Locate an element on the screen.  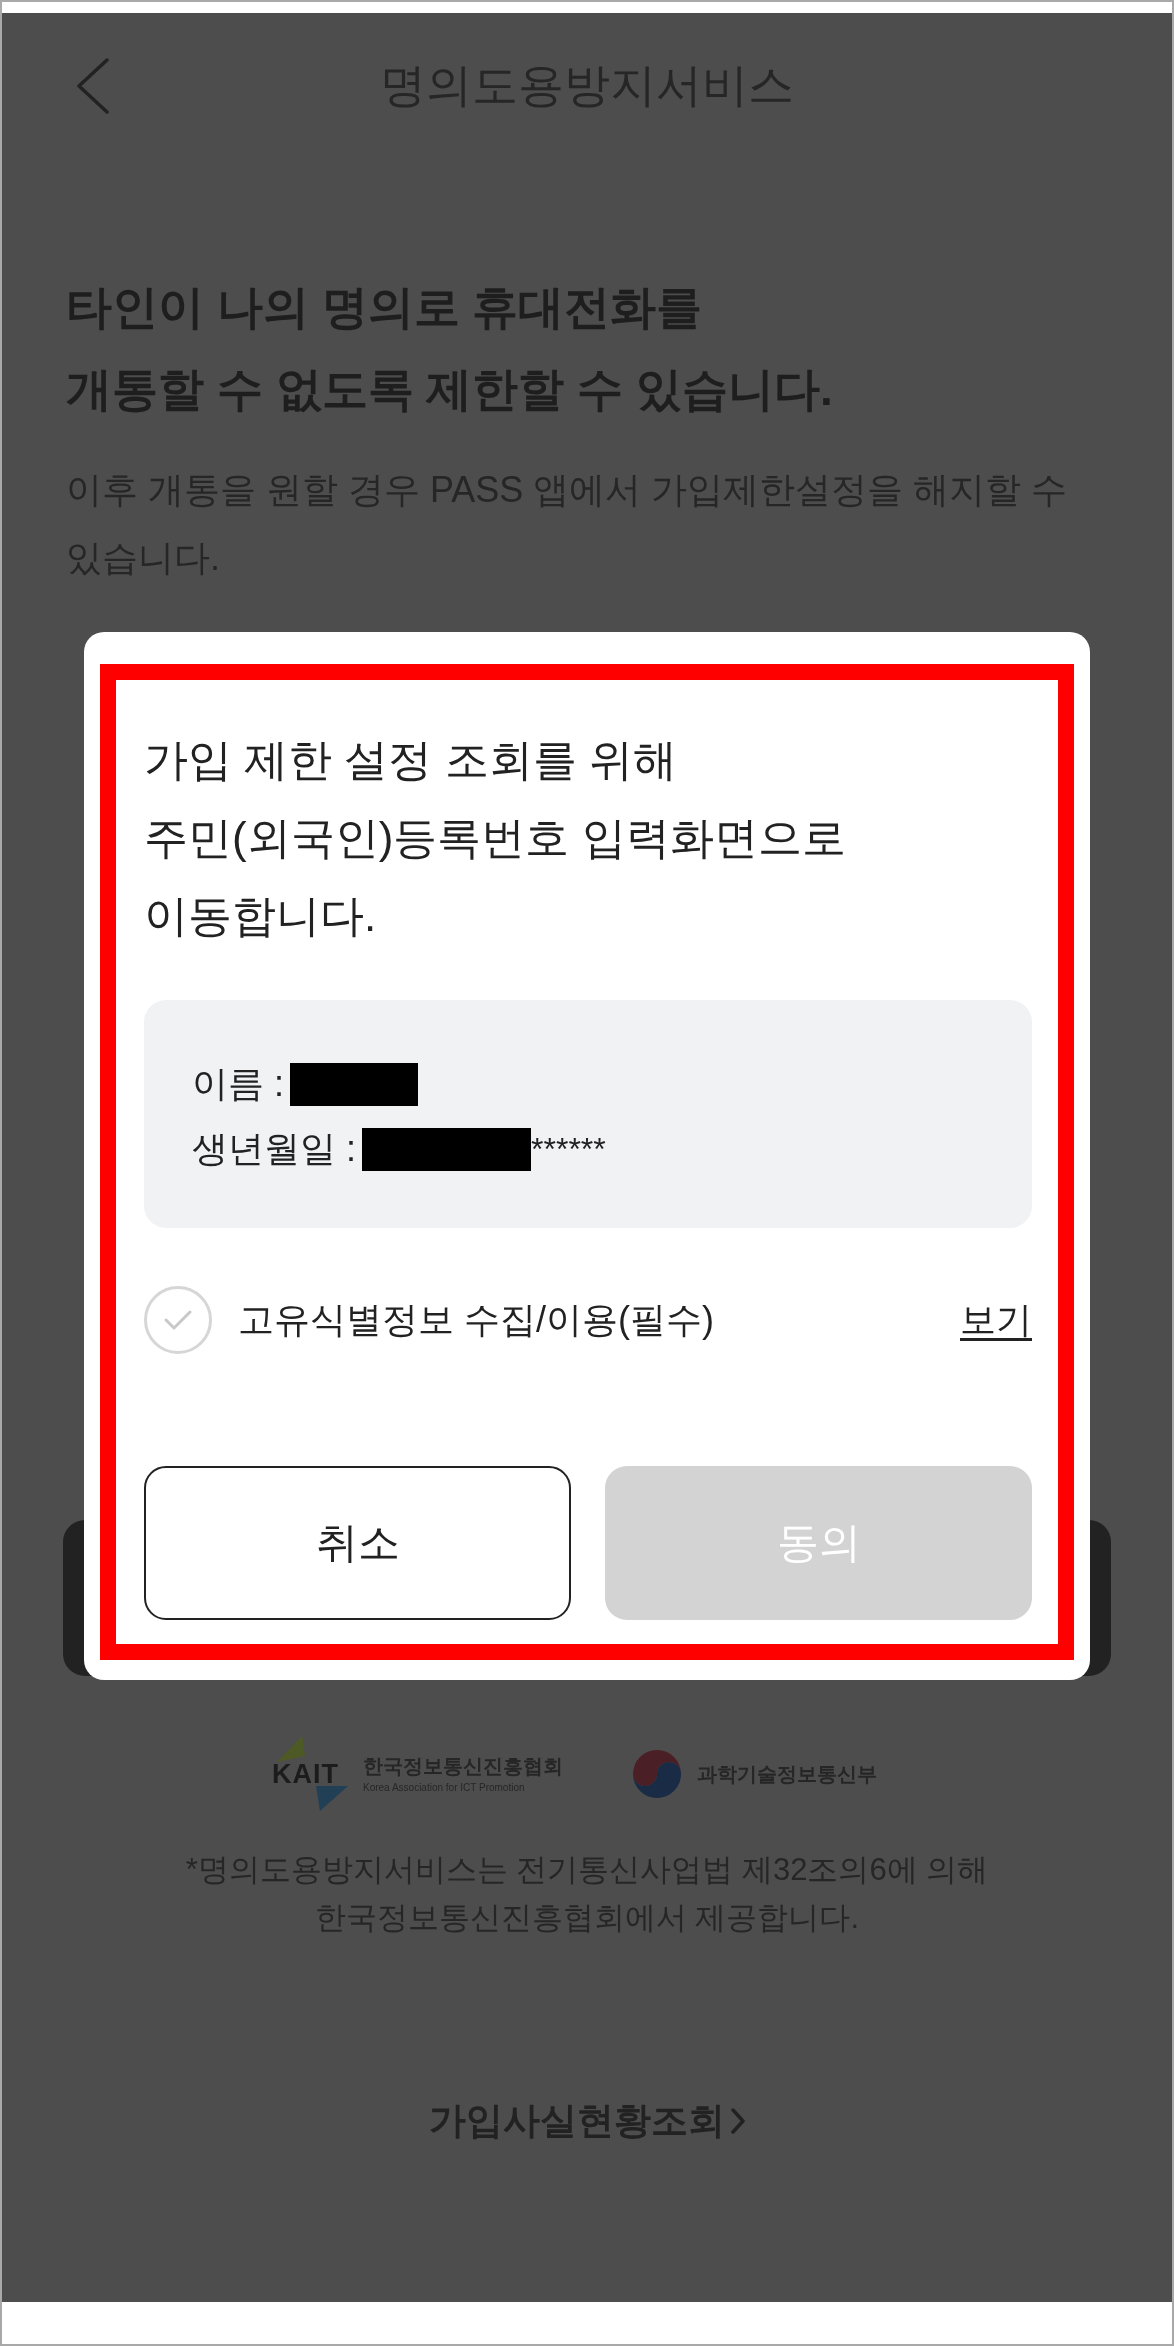
consent-label: 고유식별정보 수집/이용(필수) is located at coordinates (476, 1319).